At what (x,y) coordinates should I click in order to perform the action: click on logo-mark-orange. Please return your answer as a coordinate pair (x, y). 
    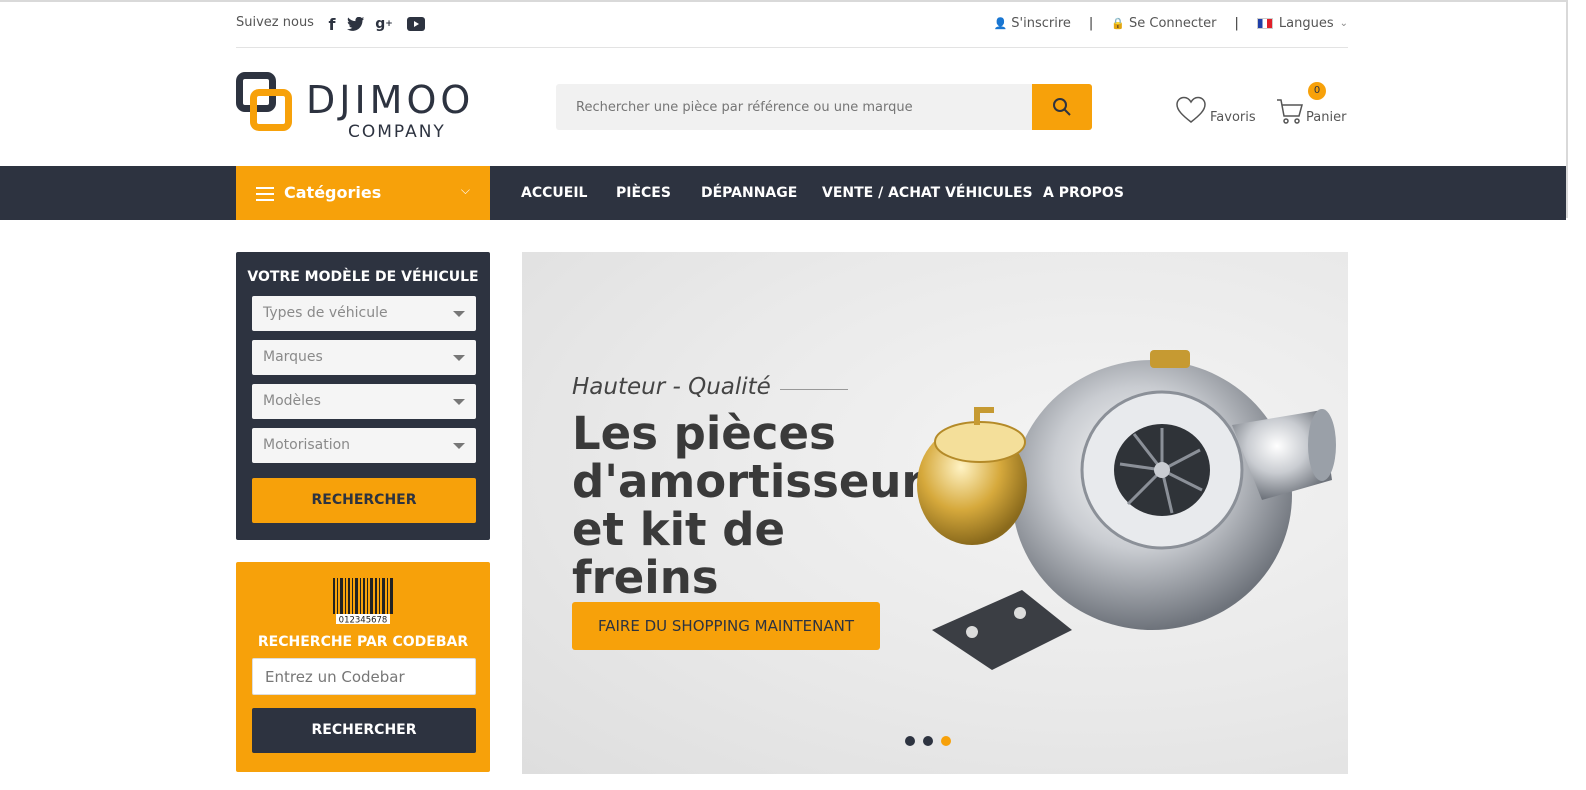
    Looking at the image, I should click on (271, 110).